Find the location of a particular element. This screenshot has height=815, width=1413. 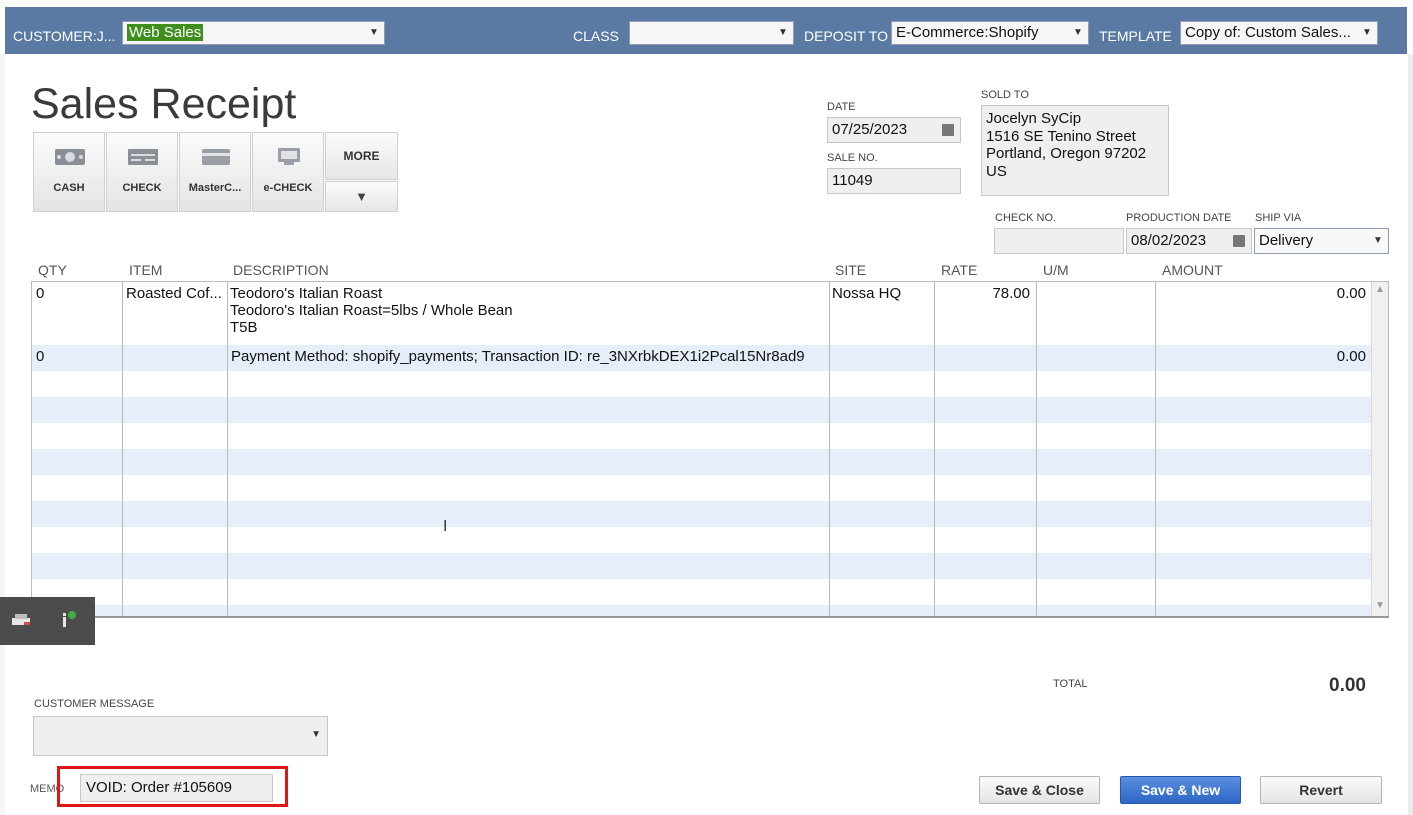

customer-value: Web Sales is located at coordinates (165, 32).